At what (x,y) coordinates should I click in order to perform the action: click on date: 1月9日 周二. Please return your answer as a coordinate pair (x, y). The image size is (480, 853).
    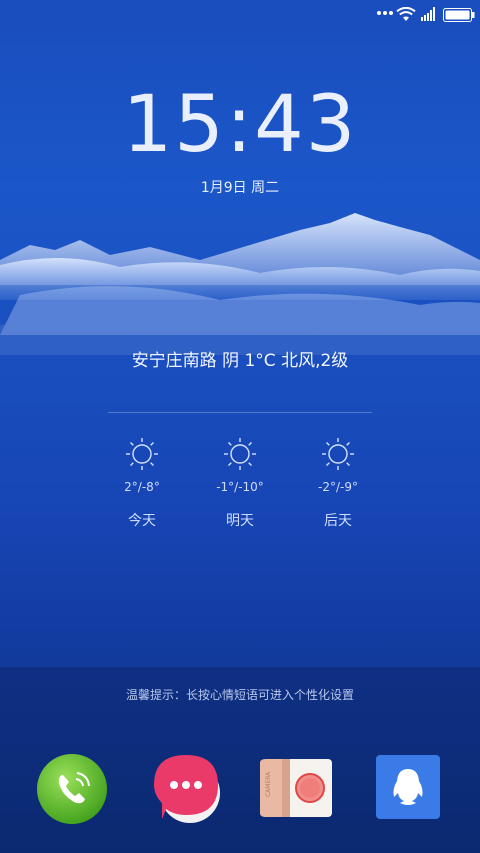
    Looking at the image, I should click on (240, 188).